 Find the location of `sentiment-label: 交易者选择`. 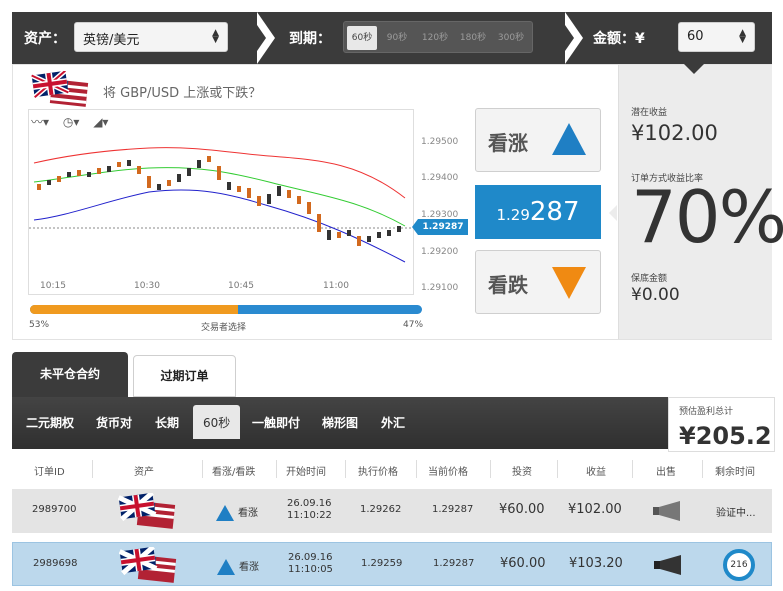

sentiment-label: 交易者选择 is located at coordinates (224, 328).